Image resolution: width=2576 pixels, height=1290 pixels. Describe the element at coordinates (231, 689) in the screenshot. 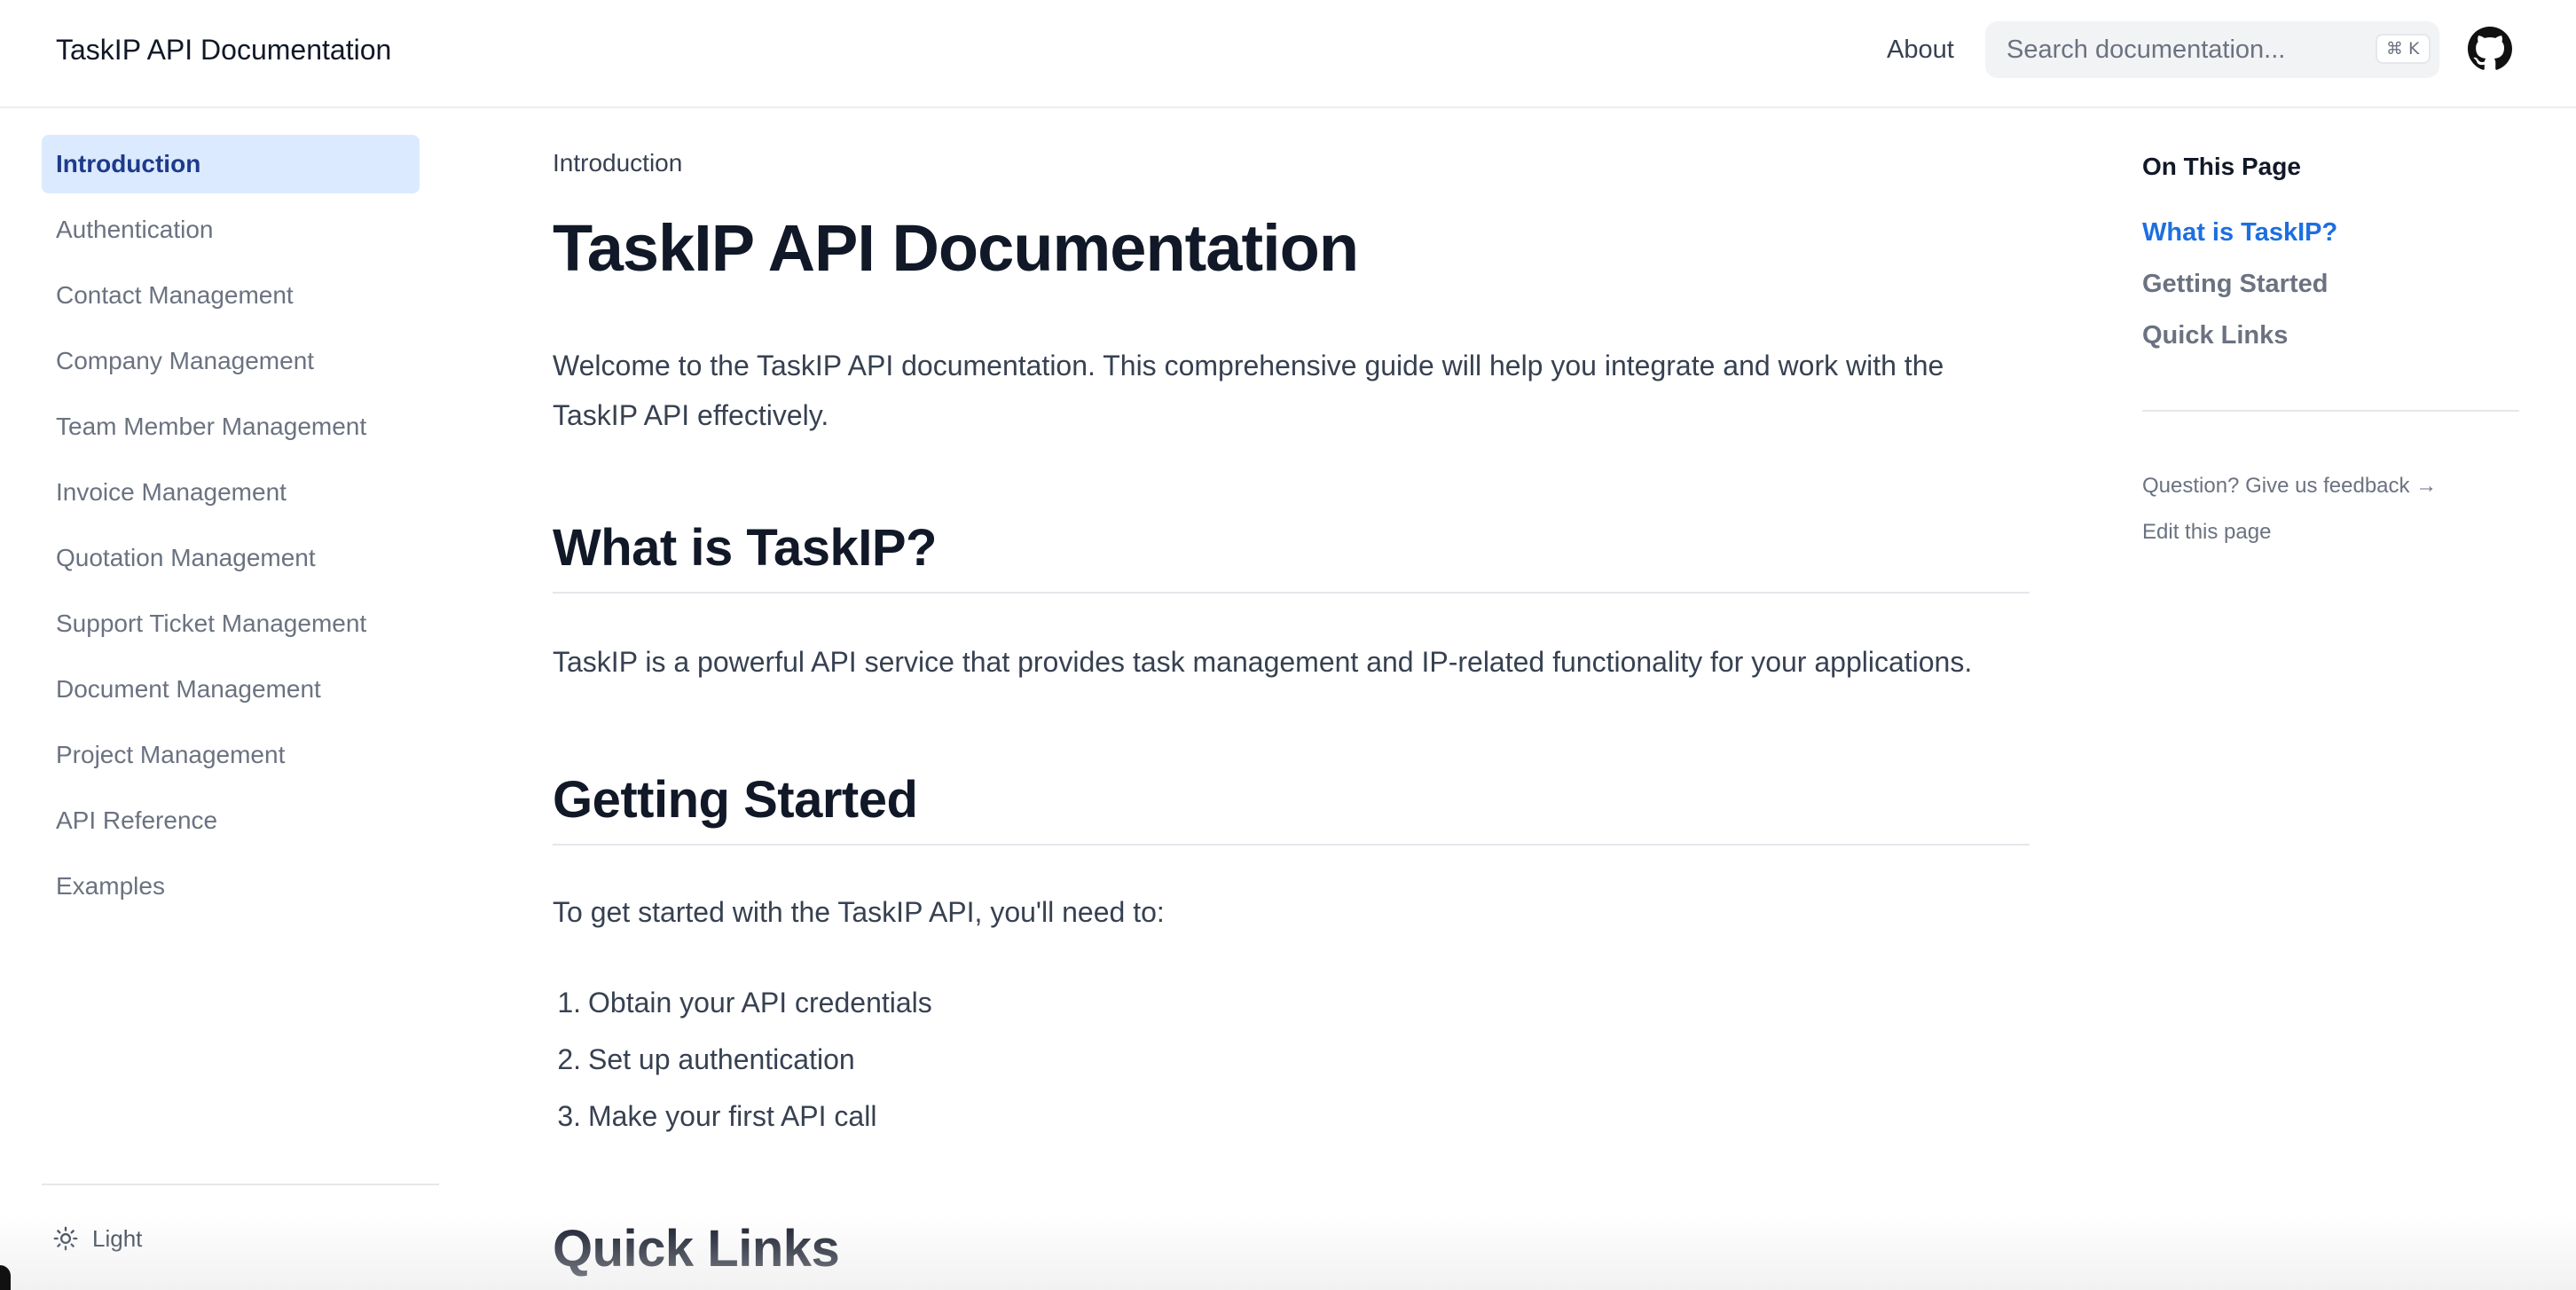

I see `sidebar-item-document-management: Document Management` at that location.